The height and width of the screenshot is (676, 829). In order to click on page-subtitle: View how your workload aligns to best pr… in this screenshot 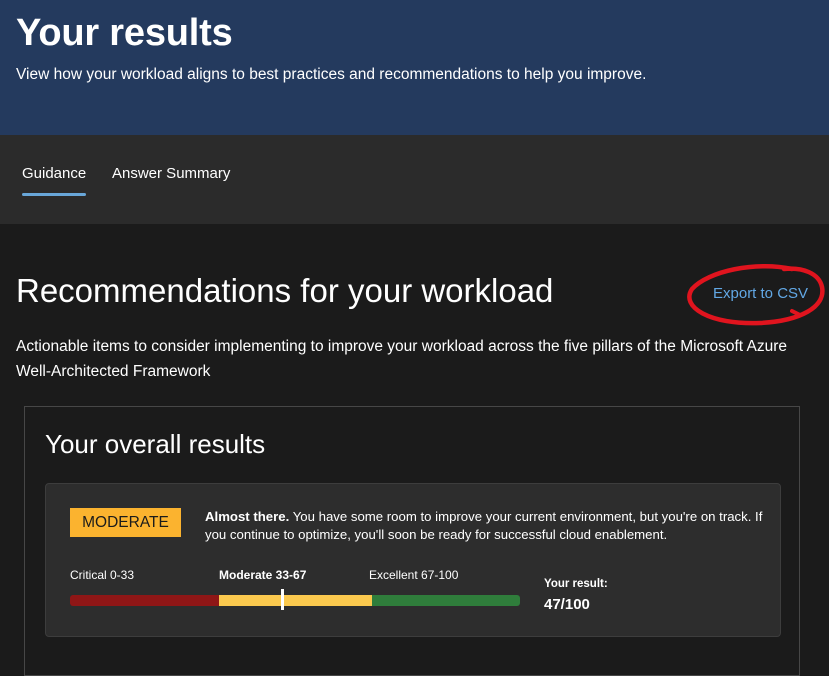, I will do `click(331, 74)`.